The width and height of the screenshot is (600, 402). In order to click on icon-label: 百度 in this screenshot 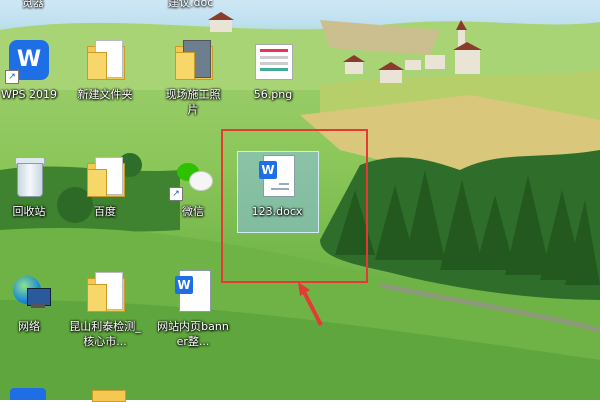, I will do `click(105, 211)`.